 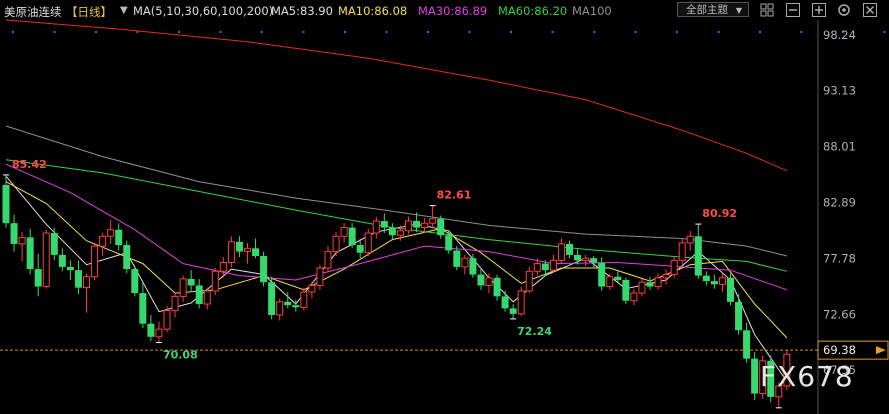 I want to click on y-tick-label: 98.24, so click(x=839, y=35).